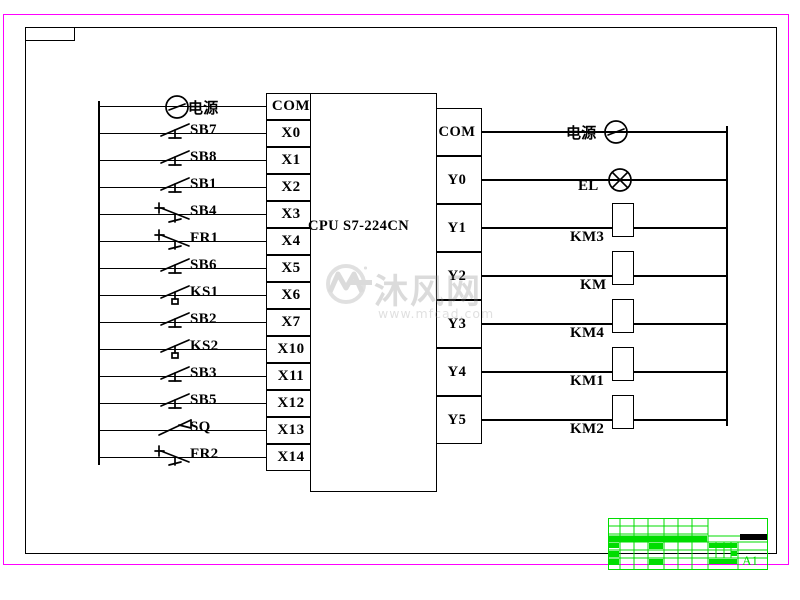 The width and height of the screenshot is (800, 600). I want to click on input-device-label-sb8: SB8, so click(203, 156).